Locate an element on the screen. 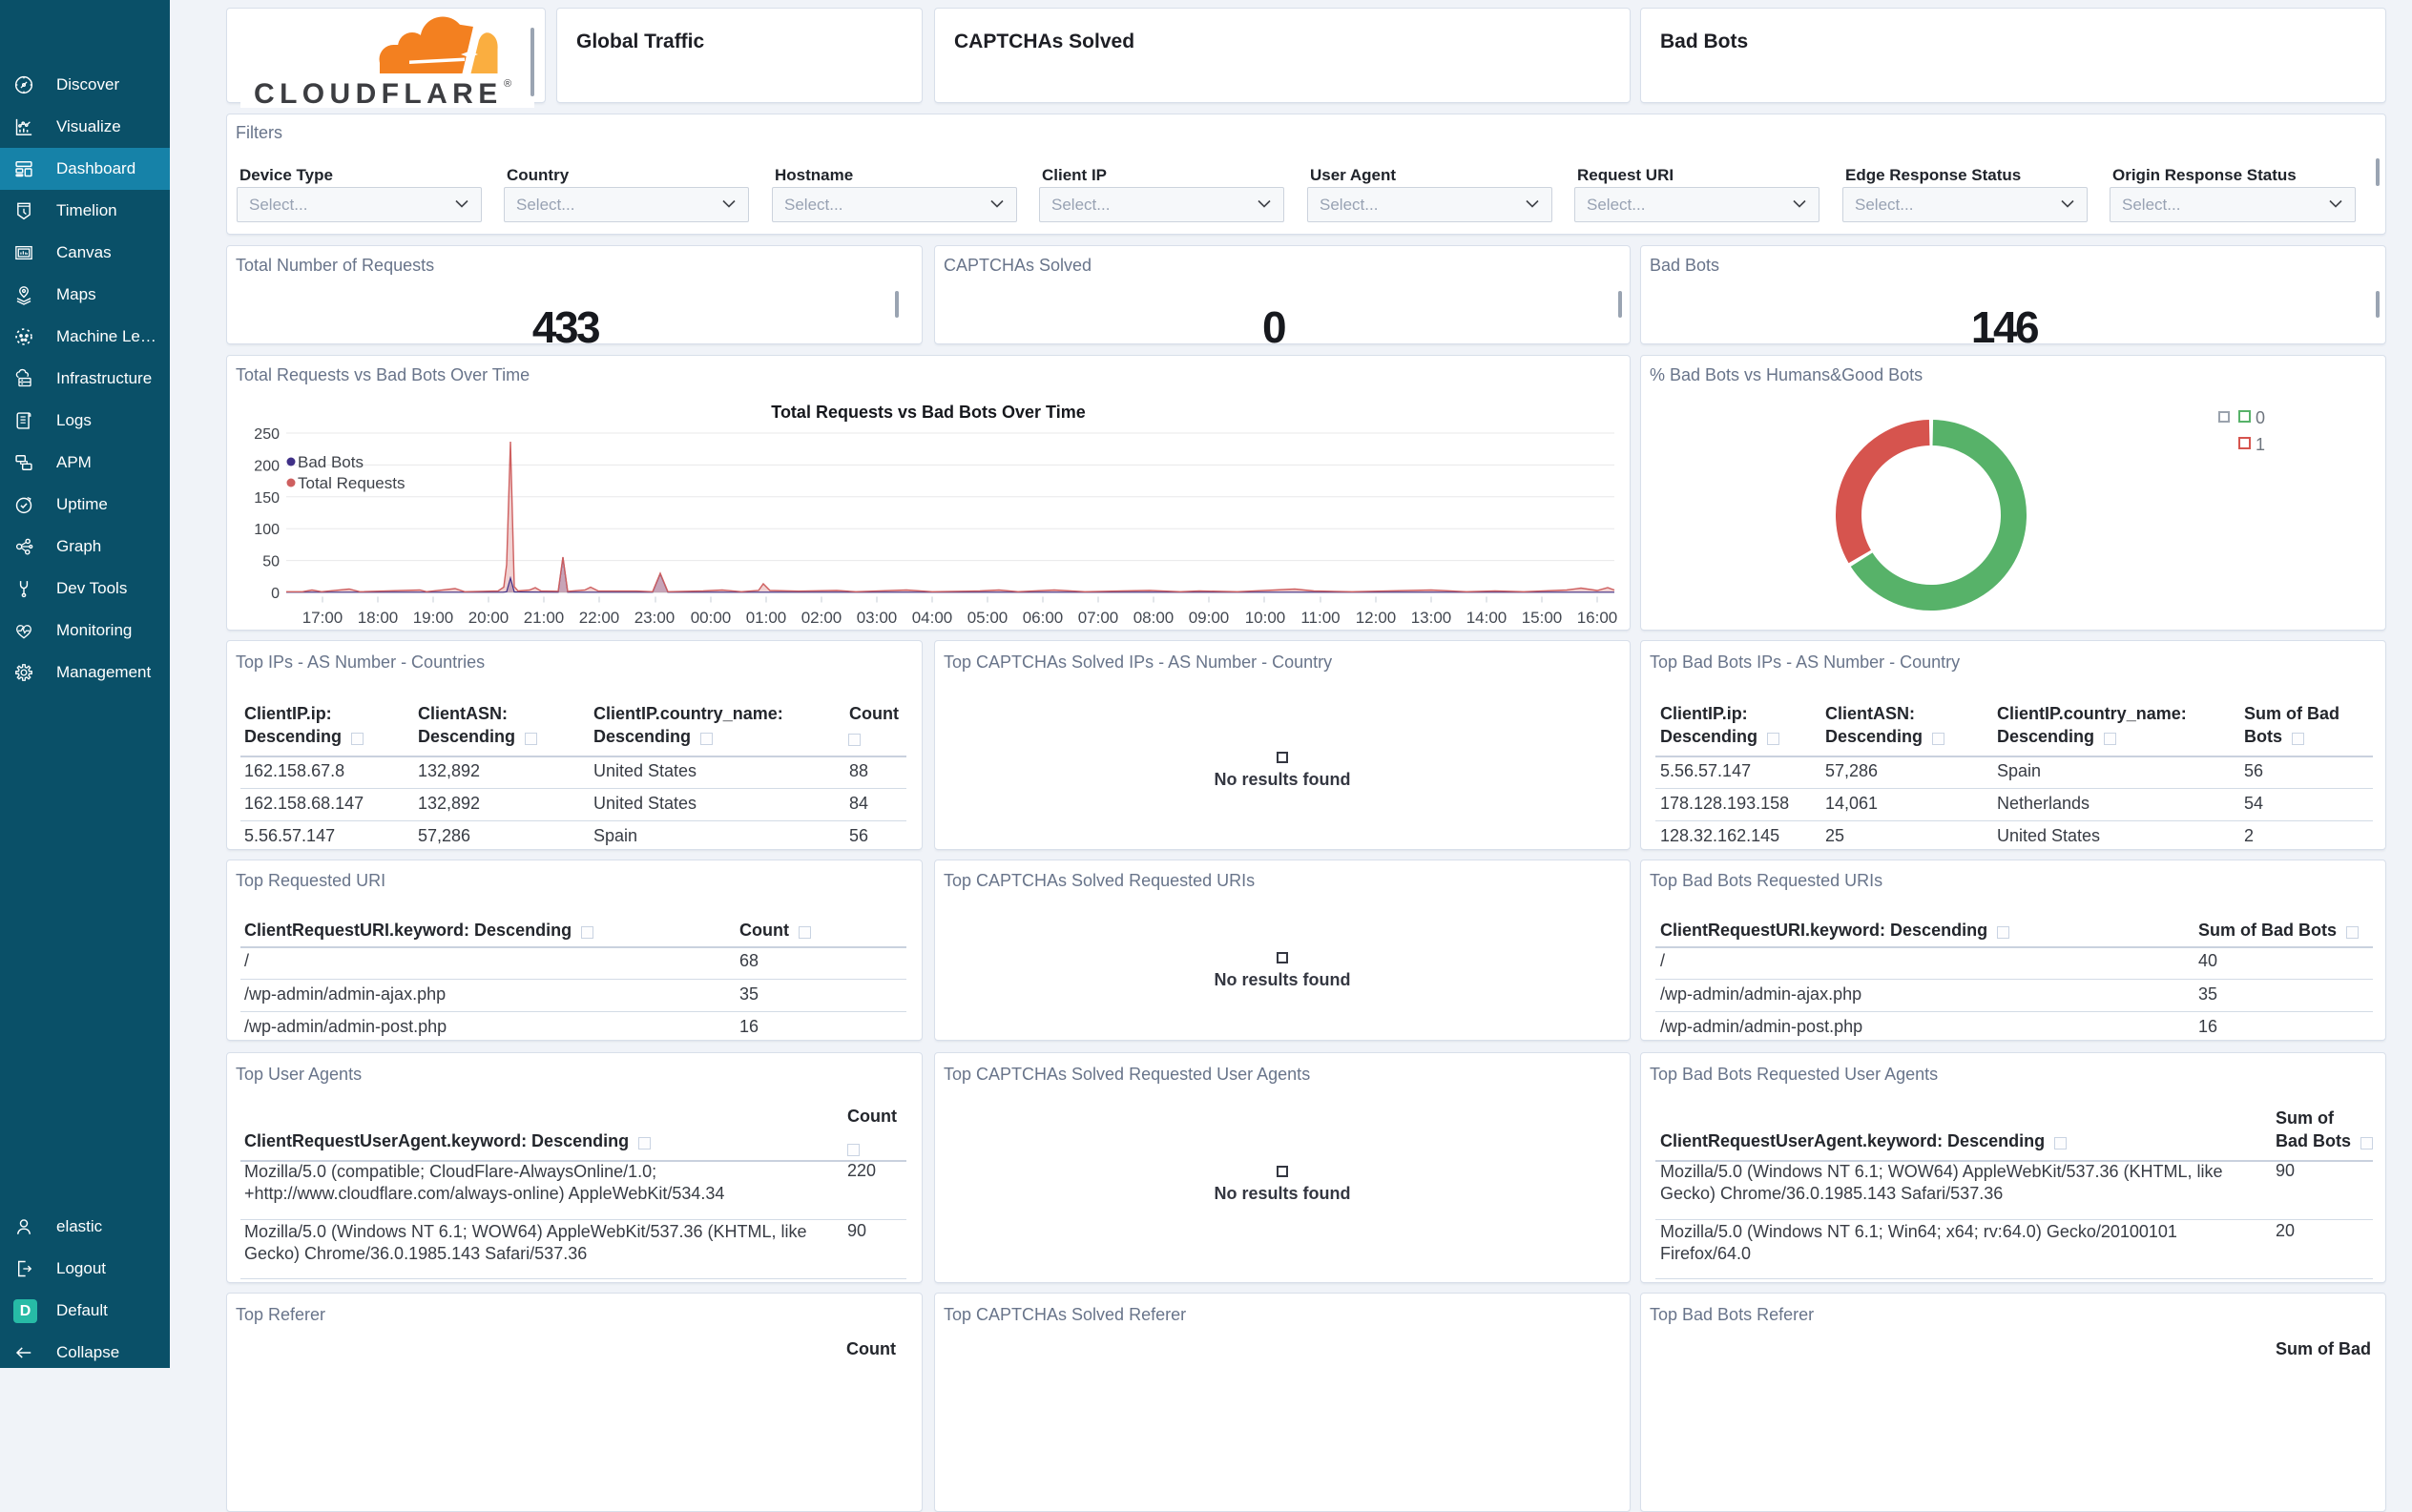 The height and width of the screenshot is (1512, 2412). svg-text: 23:00 is located at coordinates (655, 618).